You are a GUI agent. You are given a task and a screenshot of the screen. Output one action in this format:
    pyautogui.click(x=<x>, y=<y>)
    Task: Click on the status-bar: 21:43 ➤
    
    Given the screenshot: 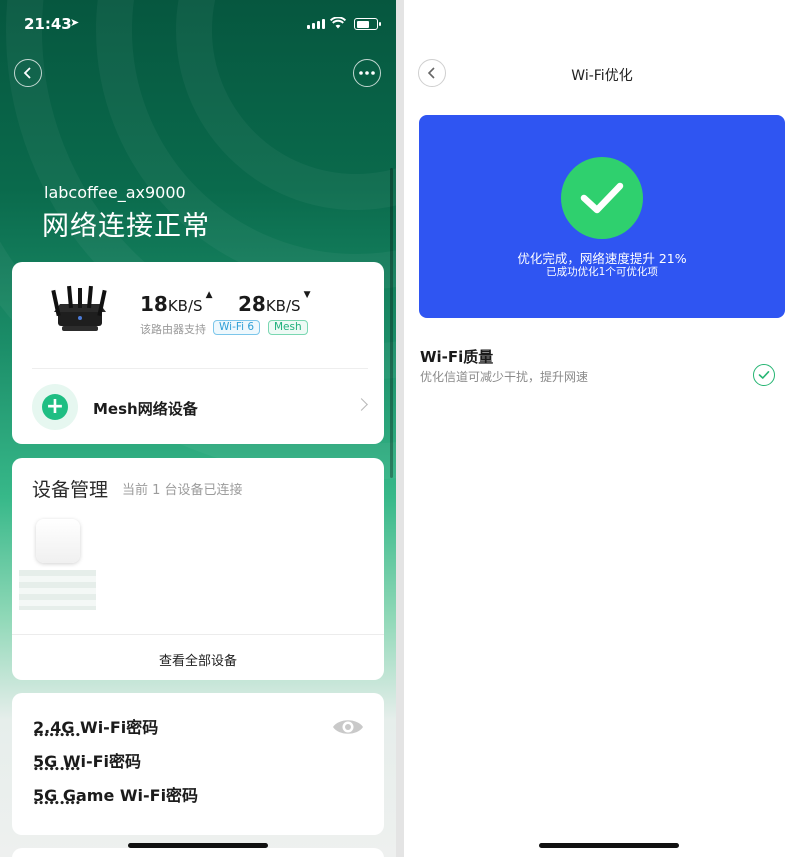 What is the action you would take?
    pyautogui.click(x=198, y=24)
    